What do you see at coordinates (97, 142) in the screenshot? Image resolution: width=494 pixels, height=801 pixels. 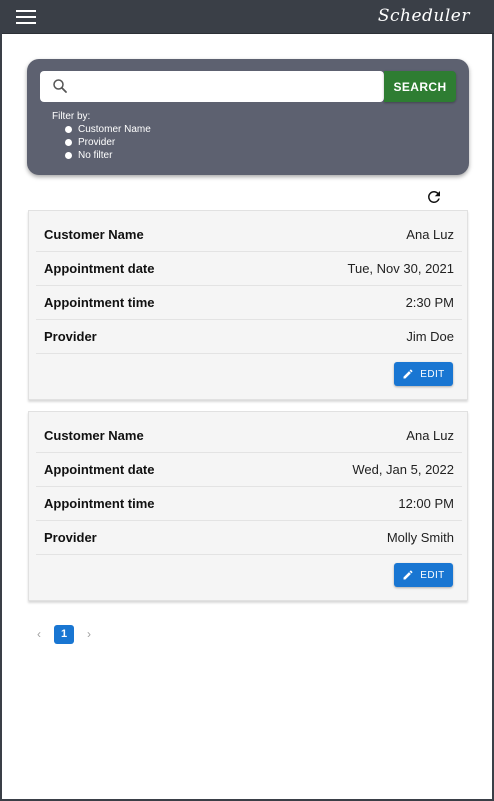 I see `filter-option-label: Provider` at bounding box center [97, 142].